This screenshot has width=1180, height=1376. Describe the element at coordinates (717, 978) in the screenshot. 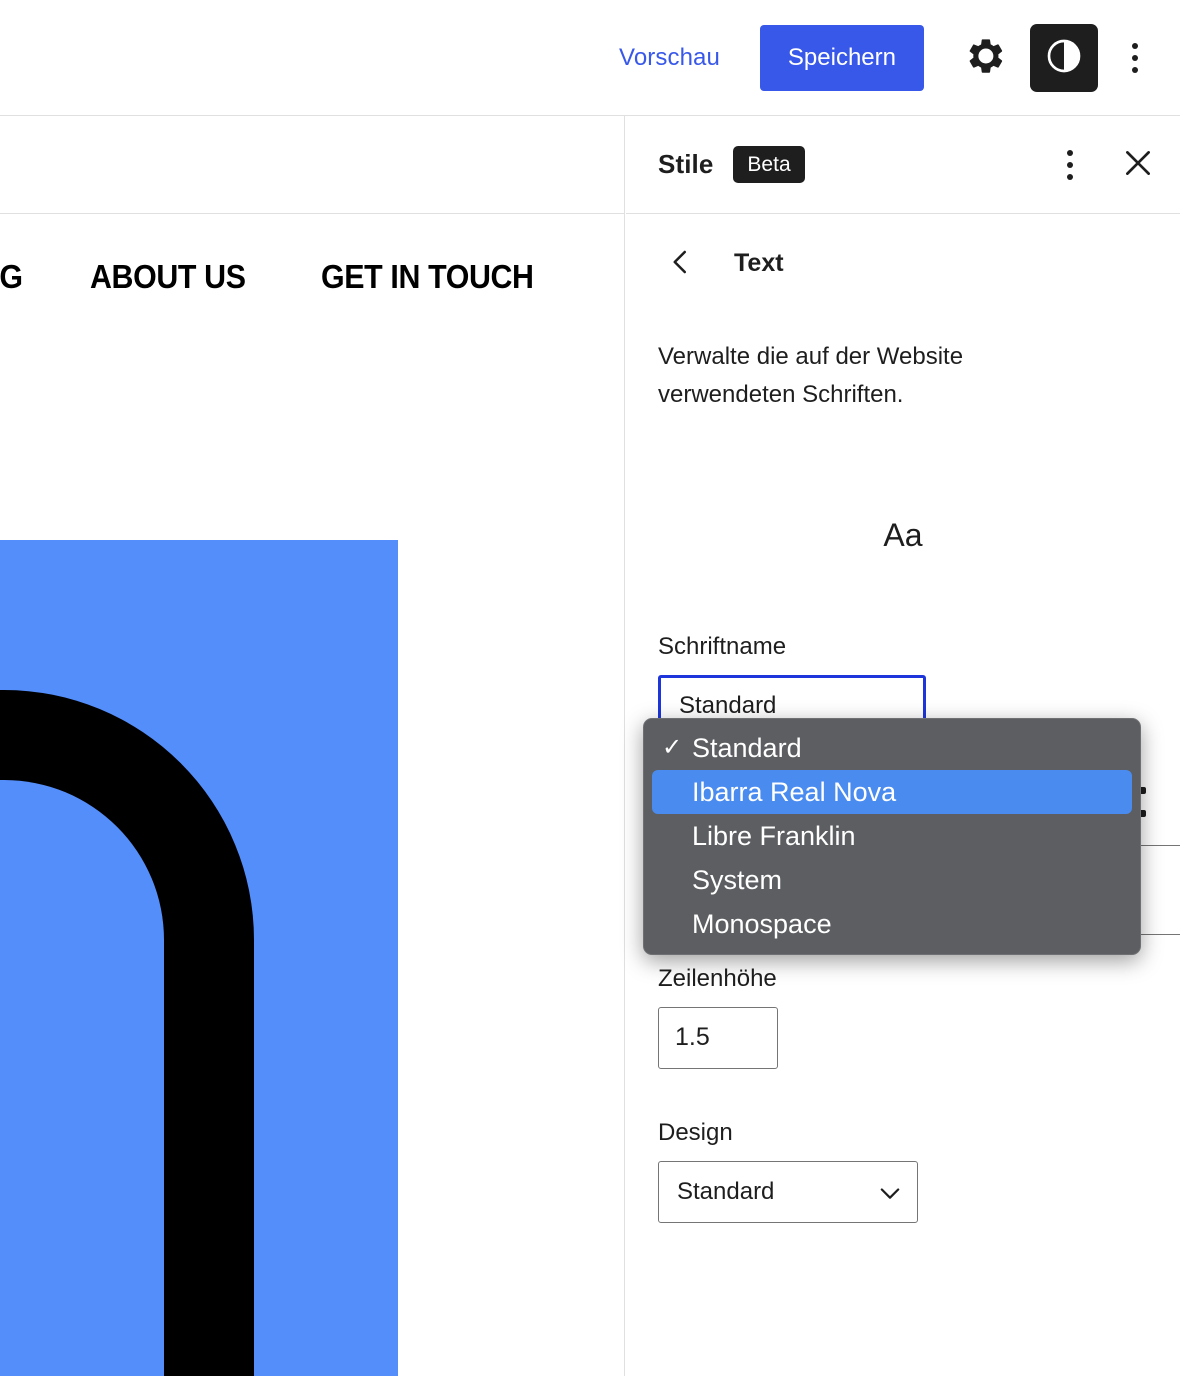

I see `line-height-label: Zeilenhöhe` at that location.